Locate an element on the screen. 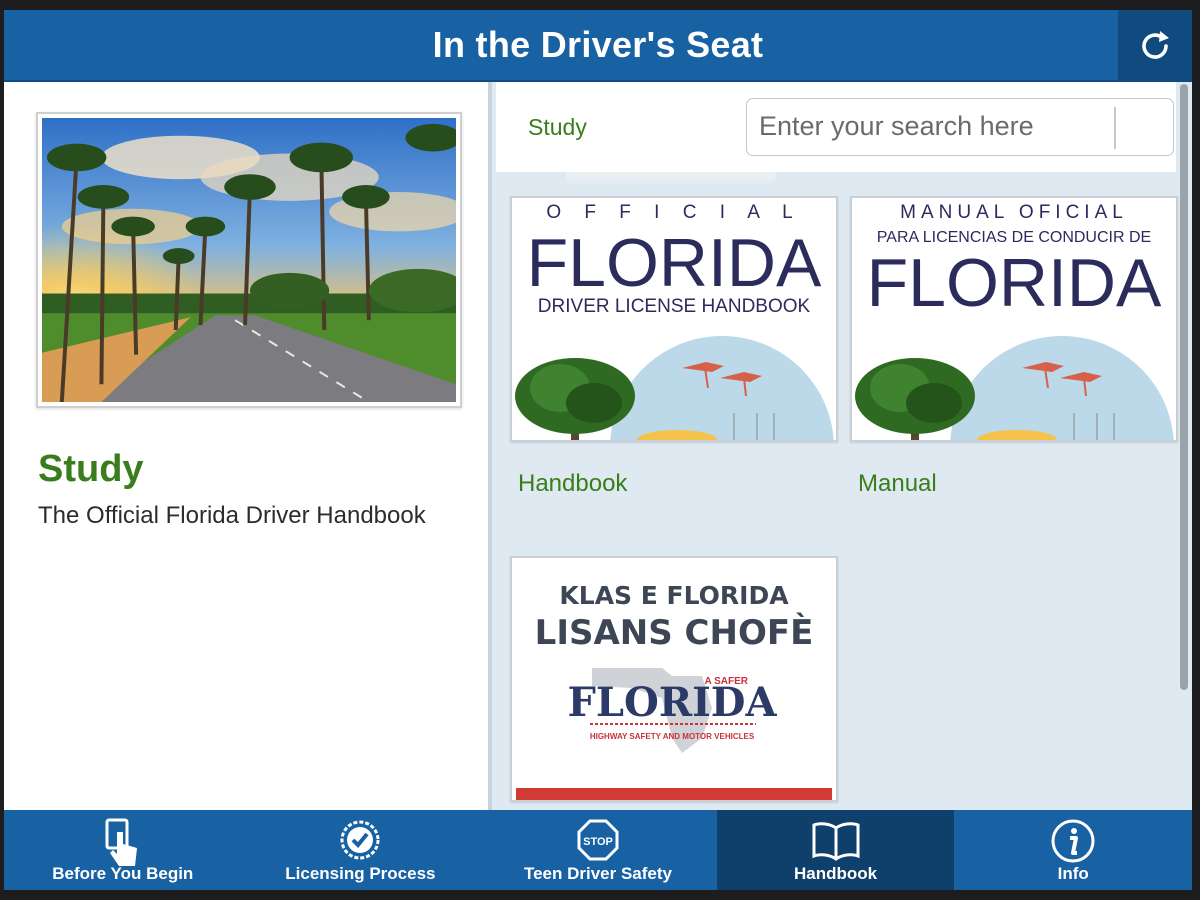 The image size is (1200, 900). nav-item-licensing-process: Licensing Process is located at coordinates (361, 850).